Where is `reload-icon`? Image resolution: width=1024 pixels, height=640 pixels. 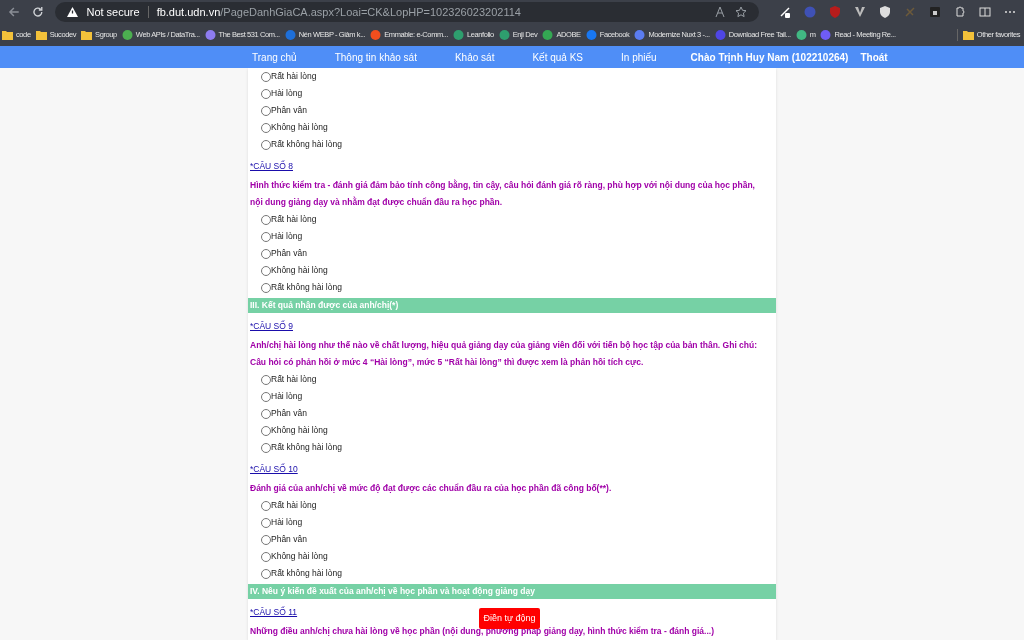 reload-icon is located at coordinates (37, 12).